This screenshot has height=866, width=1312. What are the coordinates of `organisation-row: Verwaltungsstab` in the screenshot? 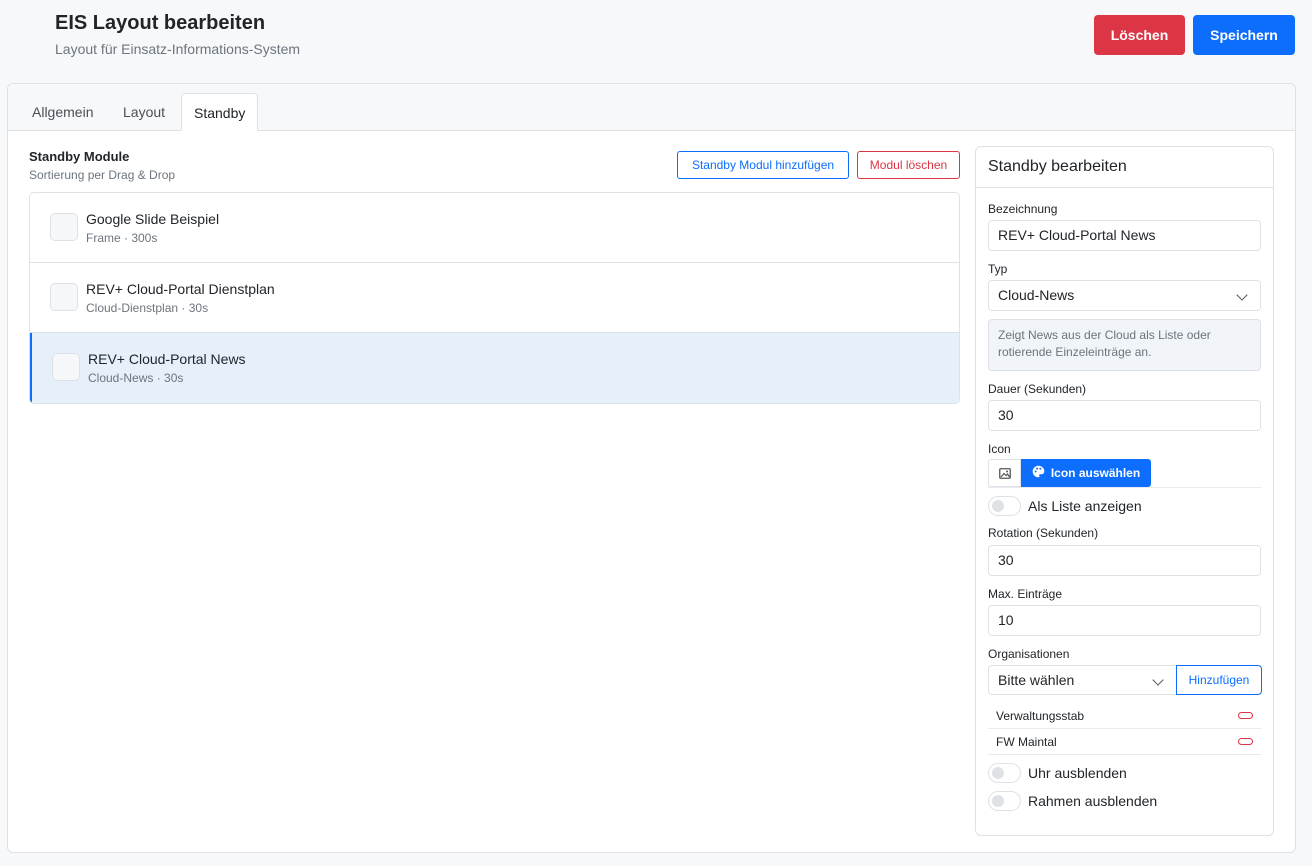 It's located at (1124, 716).